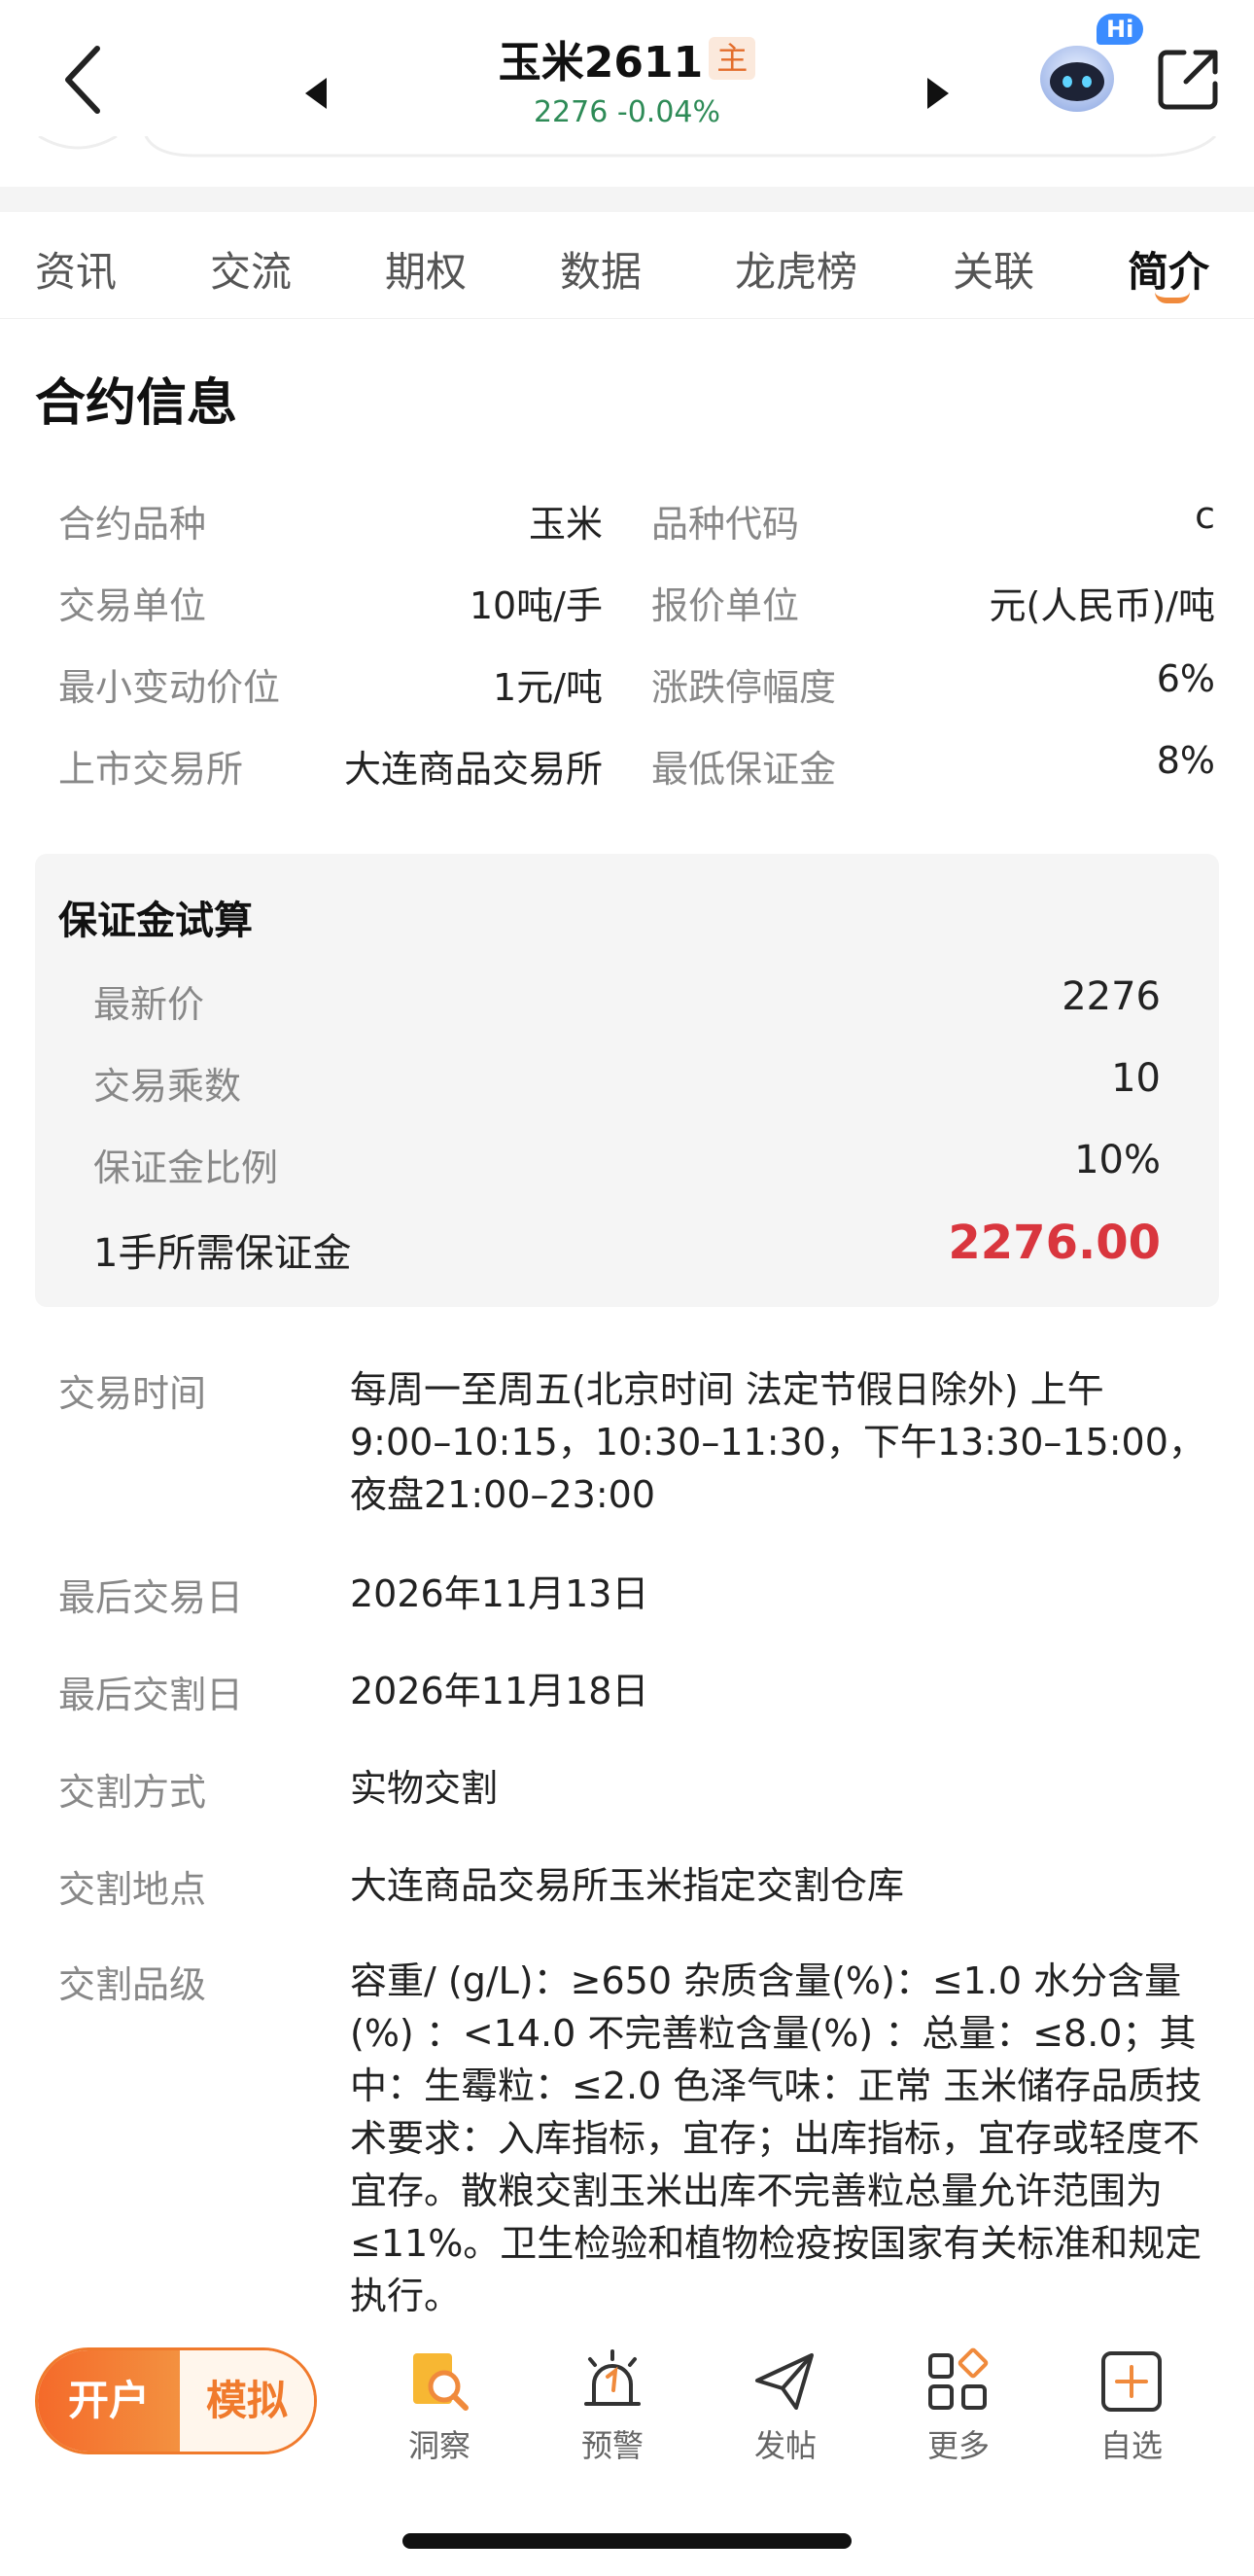 Image resolution: width=1254 pixels, height=2576 pixels. What do you see at coordinates (627, 200) in the screenshot?
I see `section-divider` at bounding box center [627, 200].